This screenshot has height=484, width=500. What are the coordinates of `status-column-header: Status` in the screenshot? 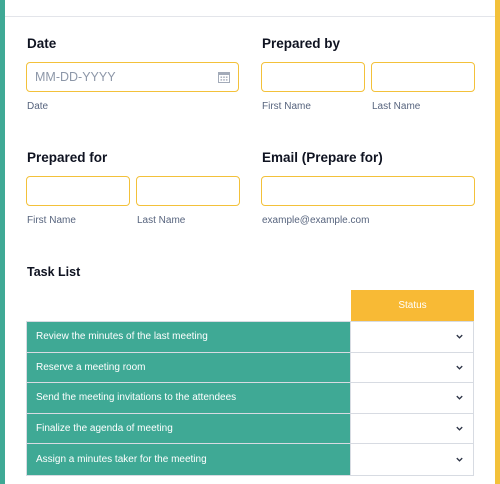 It's located at (412, 305).